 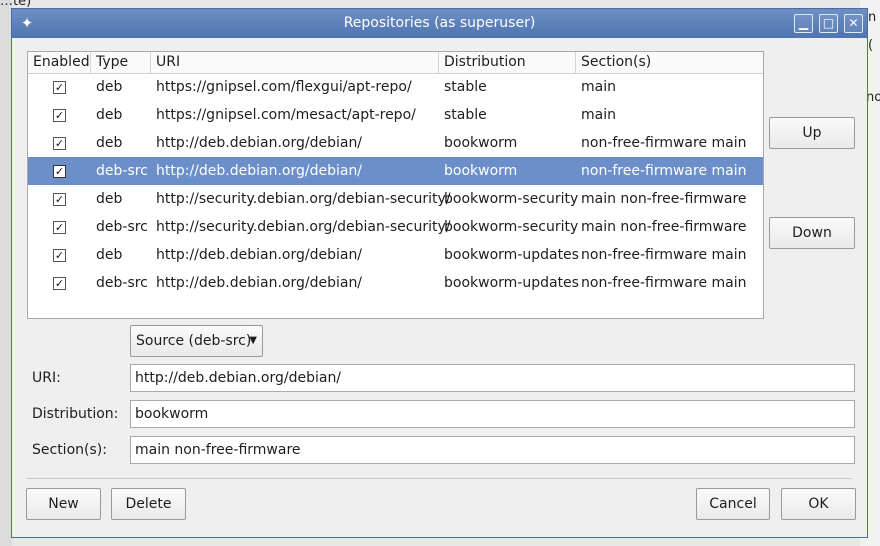 What do you see at coordinates (121, 62) in the screenshot?
I see `column-header-type: Type` at bounding box center [121, 62].